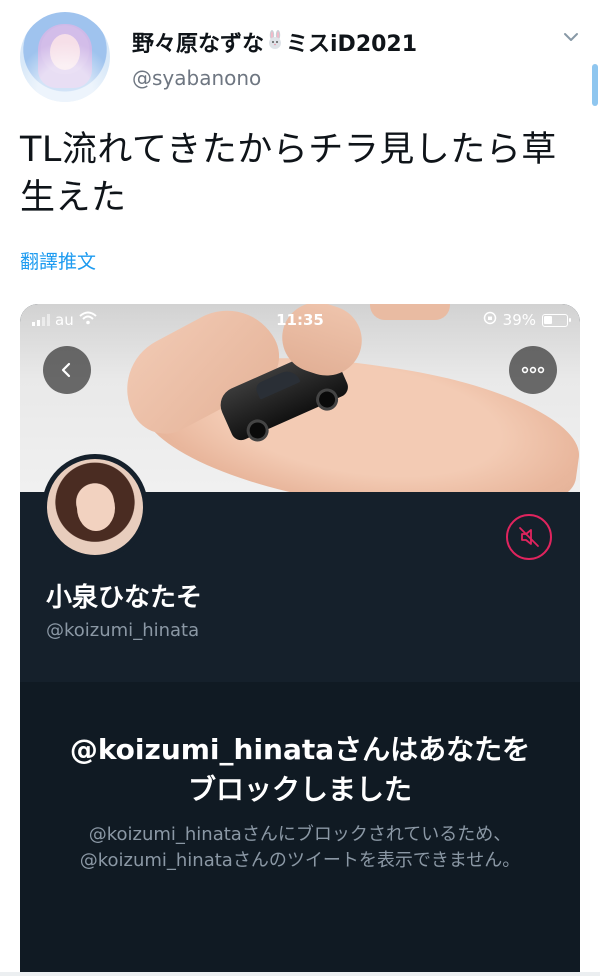 The image size is (600, 976). What do you see at coordinates (65, 57) in the screenshot?
I see `author-avatar` at bounding box center [65, 57].